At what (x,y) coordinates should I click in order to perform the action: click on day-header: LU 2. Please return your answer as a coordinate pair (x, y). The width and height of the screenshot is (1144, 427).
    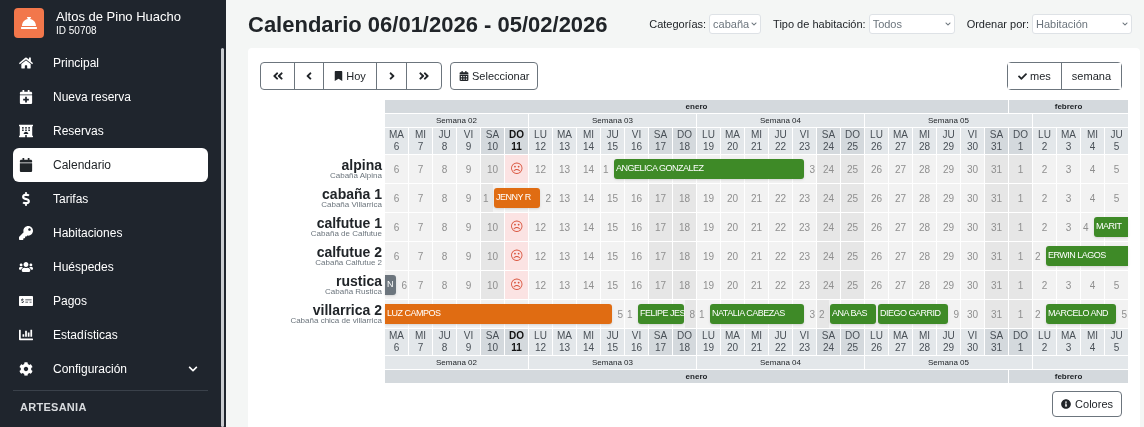
    Looking at the image, I should click on (1044, 141).